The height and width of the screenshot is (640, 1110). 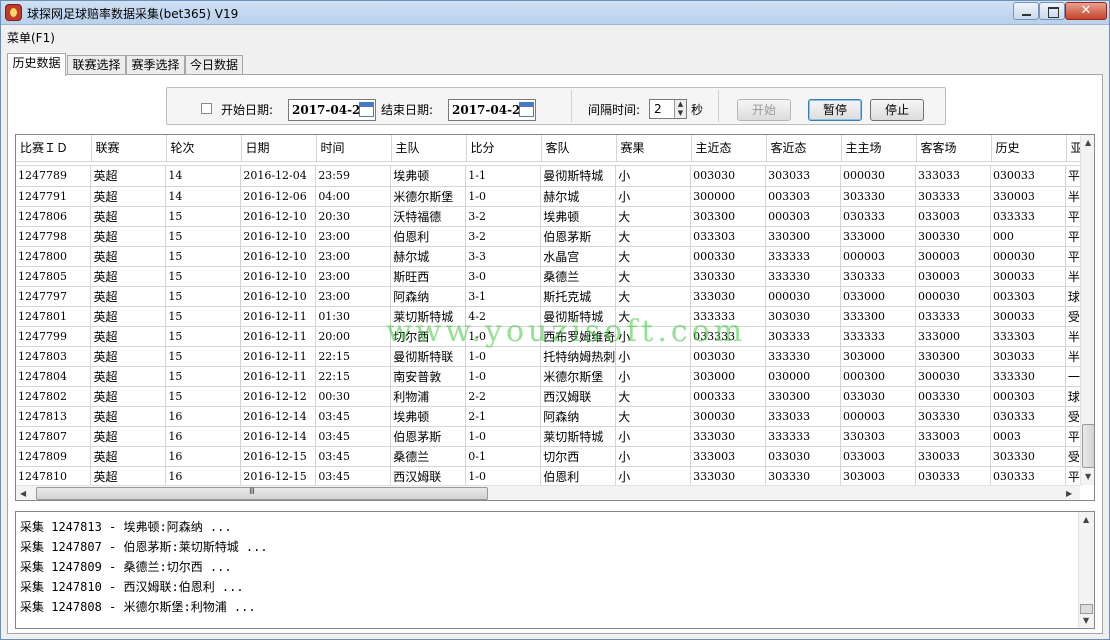 What do you see at coordinates (729, 148) in the screenshot?
I see `column-header: 主近态` at bounding box center [729, 148].